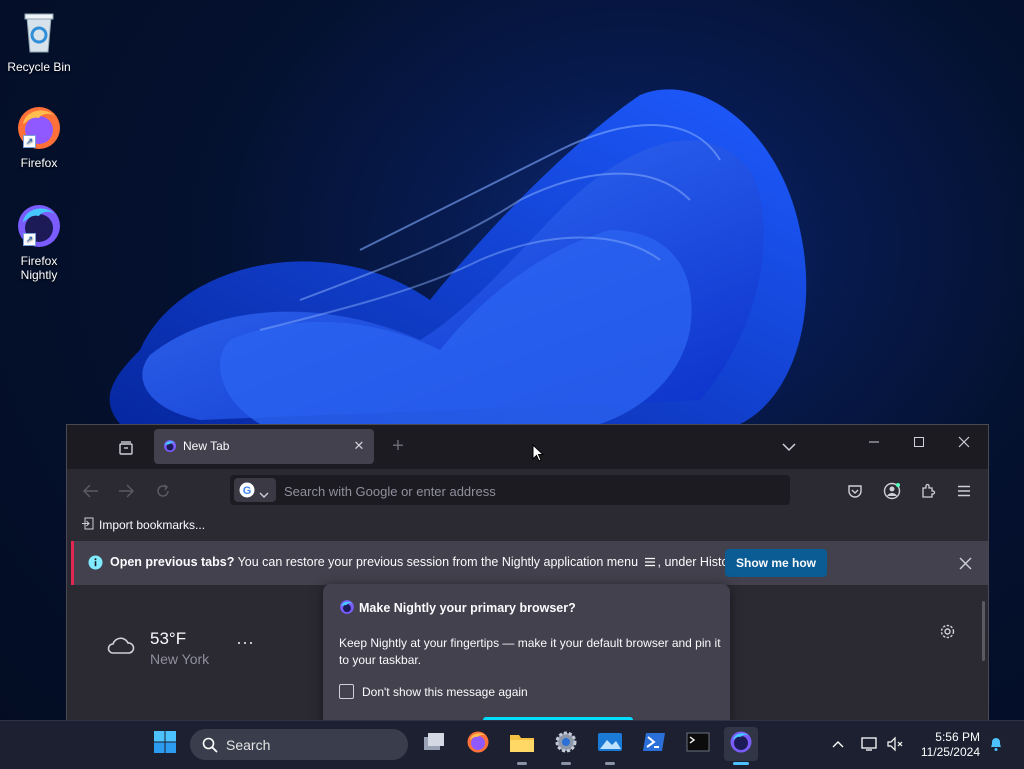 This screenshot has width=1024, height=769. I want to click on windows-logo-icon, so click(165, 744).